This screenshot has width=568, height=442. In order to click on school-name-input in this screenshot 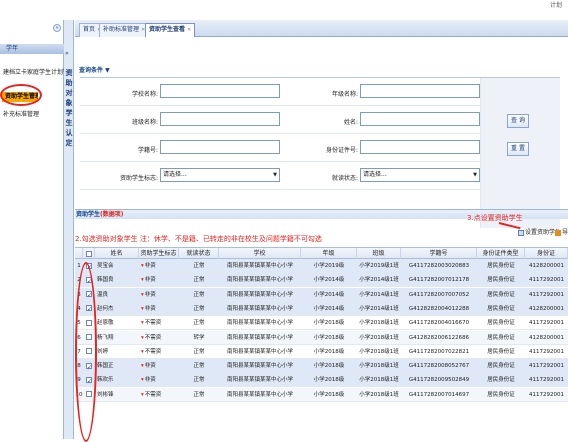, I will do `click(220, 91)`.